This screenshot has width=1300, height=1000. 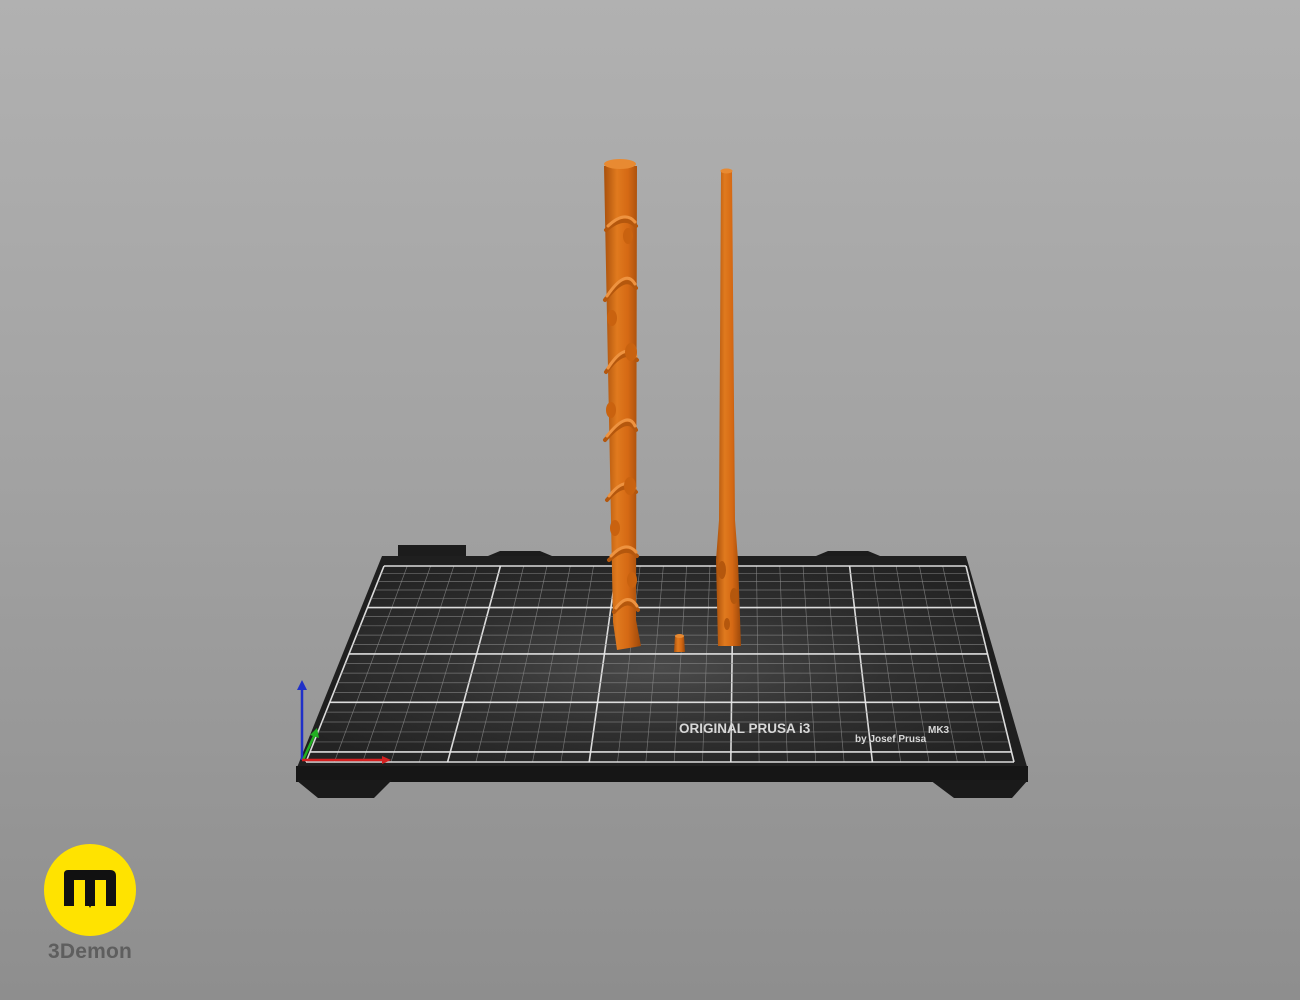 What do you see at coordinates (745, 728) in the screenshot?
I see `bed-model-label: ORIGINAL PRUSA i3` at bounding box center [745, 728].